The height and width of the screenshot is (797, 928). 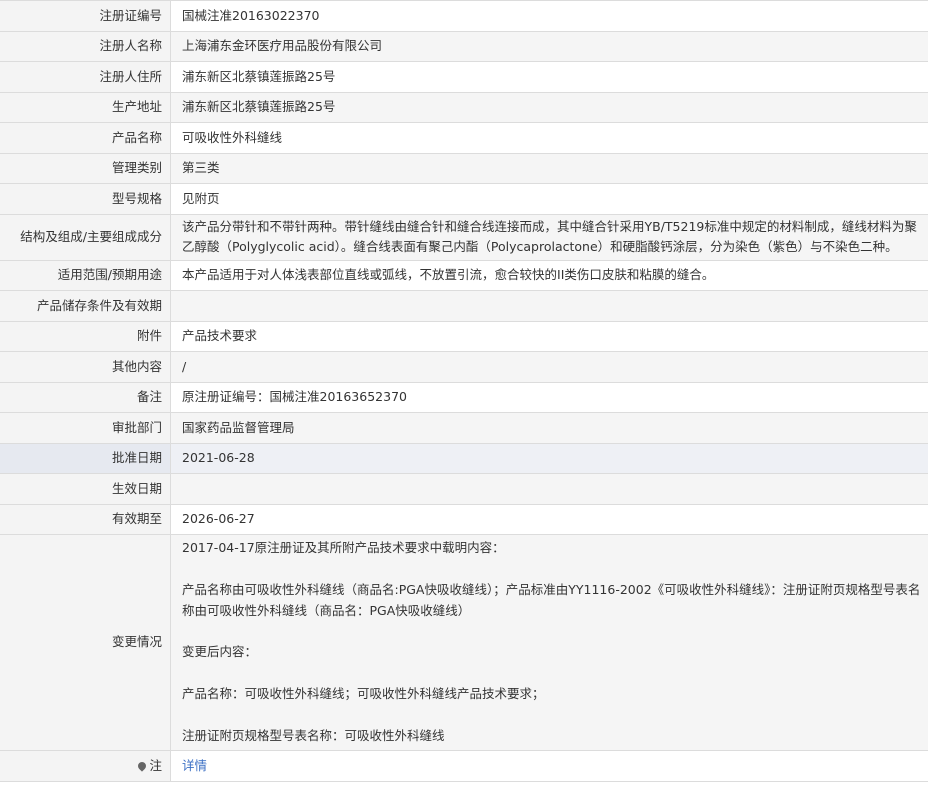 I want to click on row-product-name: 产品名称 可吸收性外科缝线, so click(x=464, y=138).